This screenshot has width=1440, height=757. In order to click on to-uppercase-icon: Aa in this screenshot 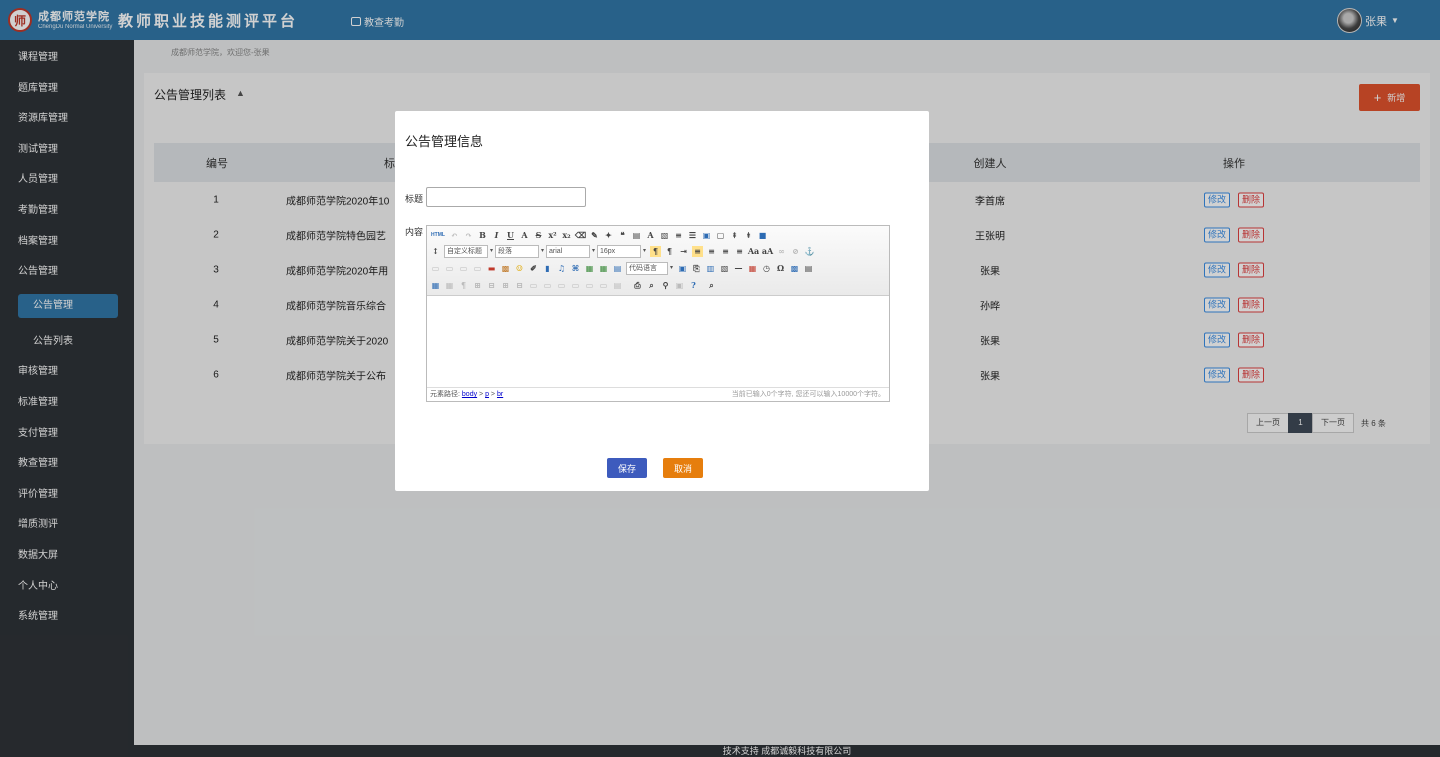, I will do `click(753, 251)`.